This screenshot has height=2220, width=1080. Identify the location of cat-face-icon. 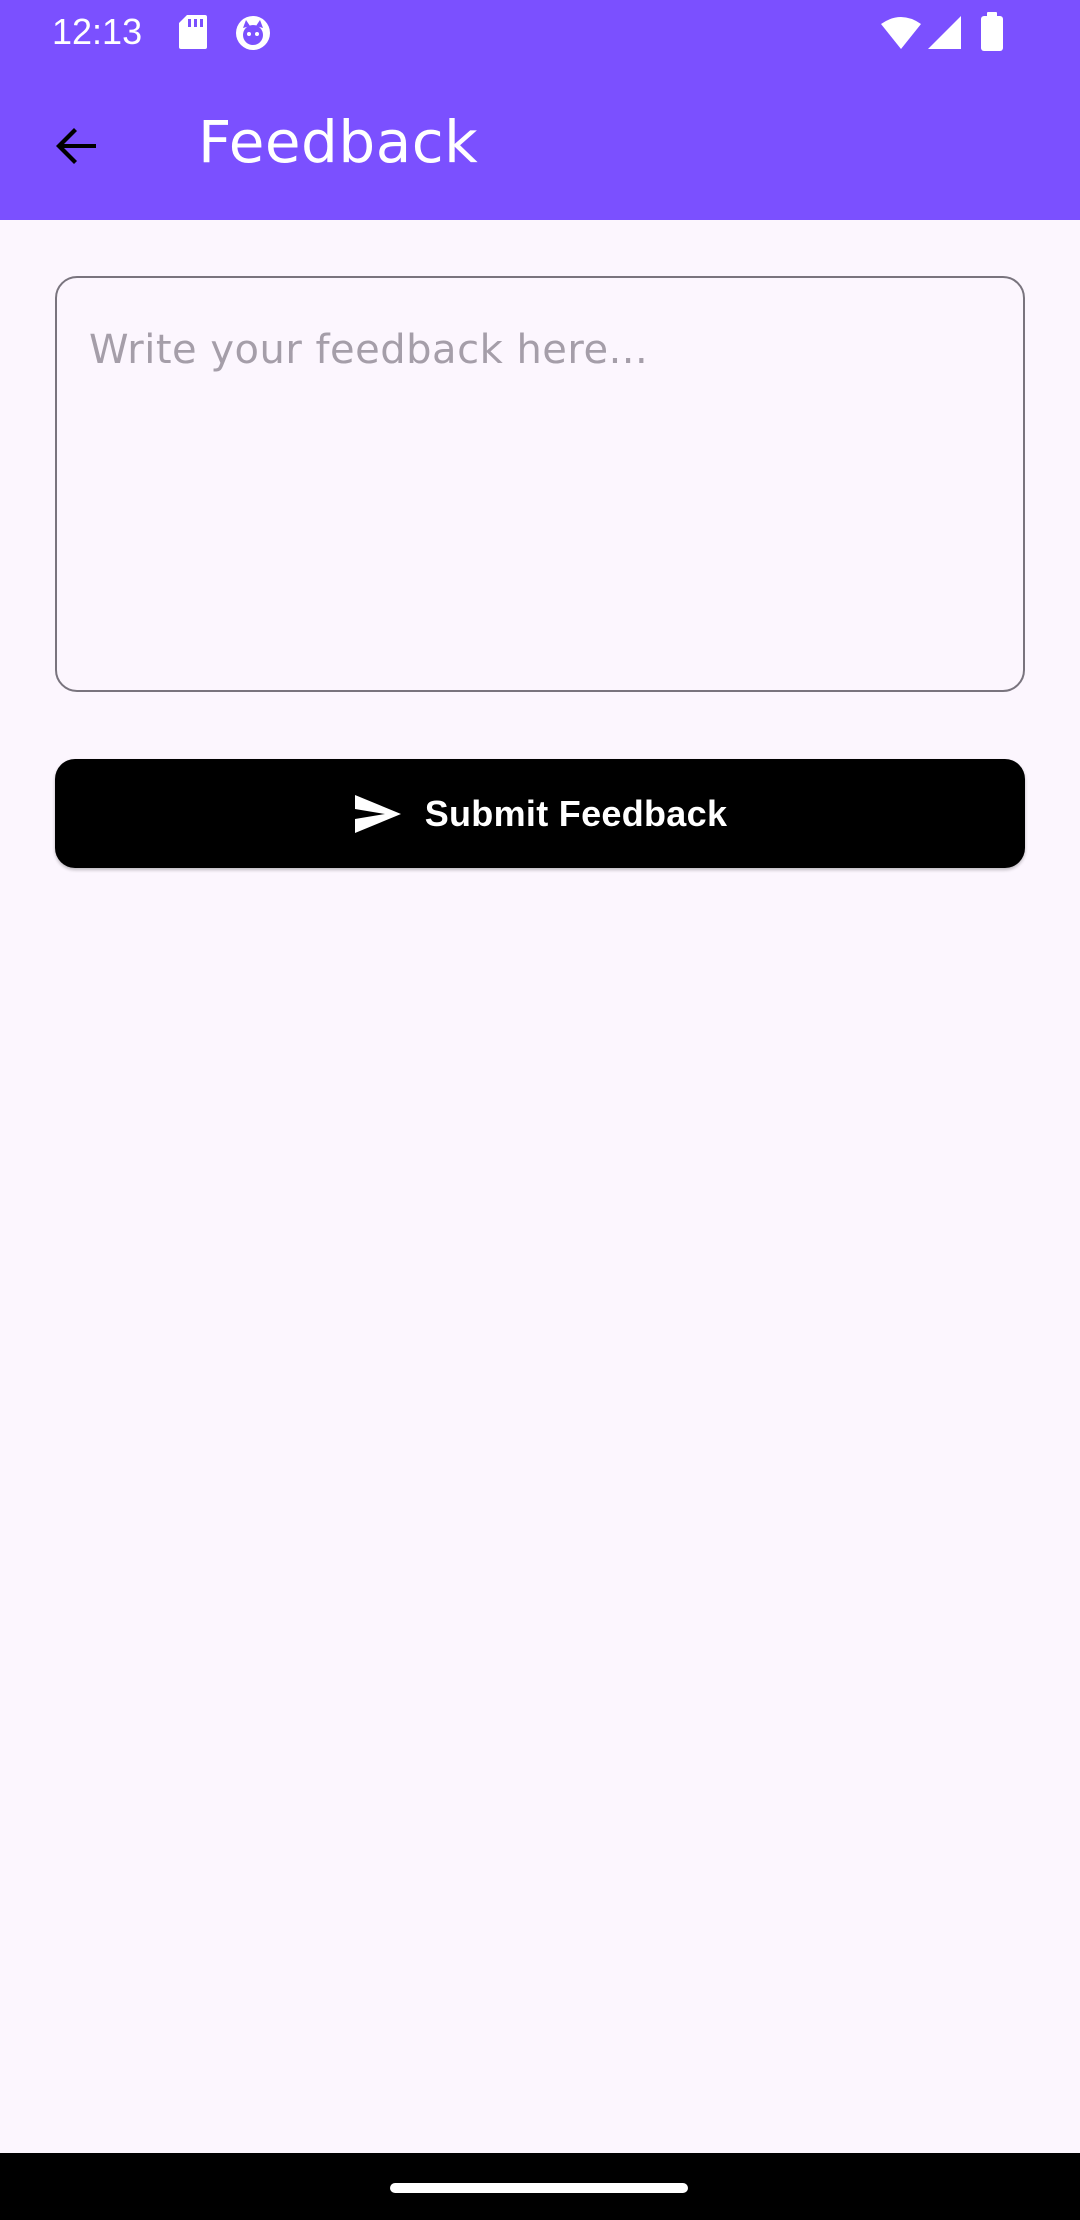
(253, 33).